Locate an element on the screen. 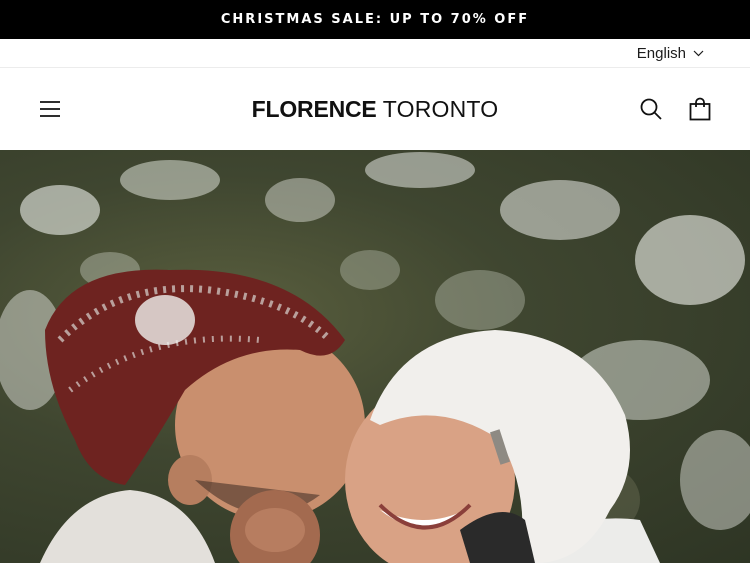 The image size is (750, 563). chevron-down-icon is located at coordinates (698, 53).